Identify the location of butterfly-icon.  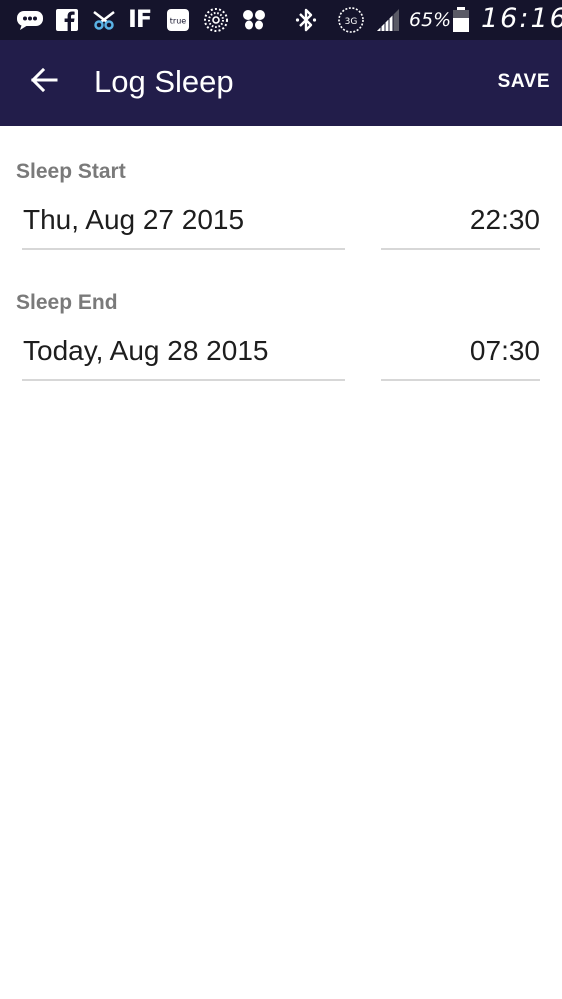
(254, 20).